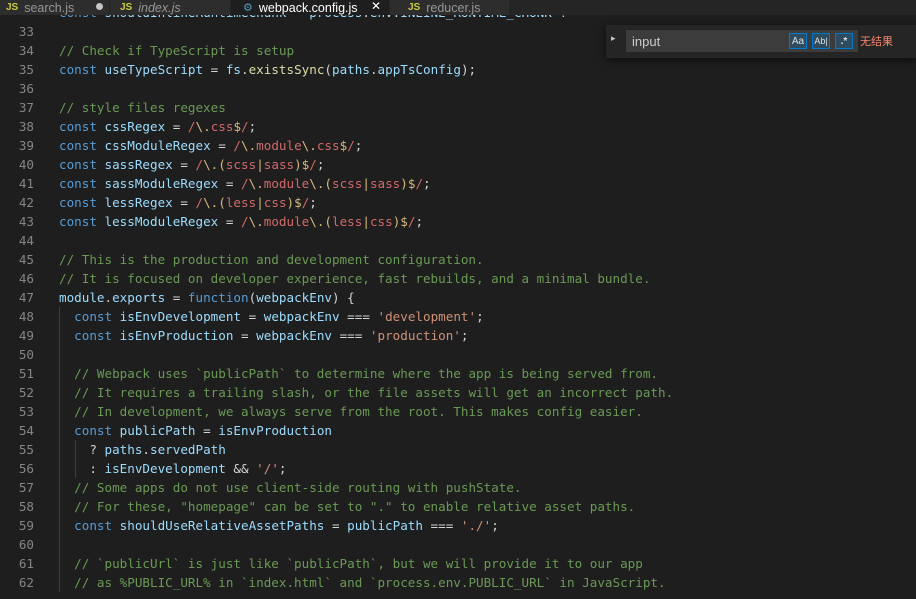 Image resolution: width=916 pixels, height=599 pixels. What do you see at coordinates (55, 7) in the screenshot?
I see `tab-search-js: JS search.js` at bounding box center [55, 7].